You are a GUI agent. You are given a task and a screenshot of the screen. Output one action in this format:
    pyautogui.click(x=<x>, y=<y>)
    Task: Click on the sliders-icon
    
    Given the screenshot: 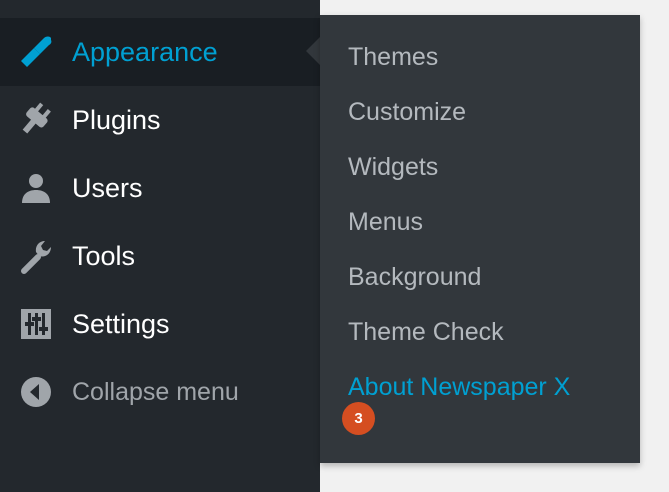 What is the action you would take?
    pyautogui.click(x=36, y=324)
    